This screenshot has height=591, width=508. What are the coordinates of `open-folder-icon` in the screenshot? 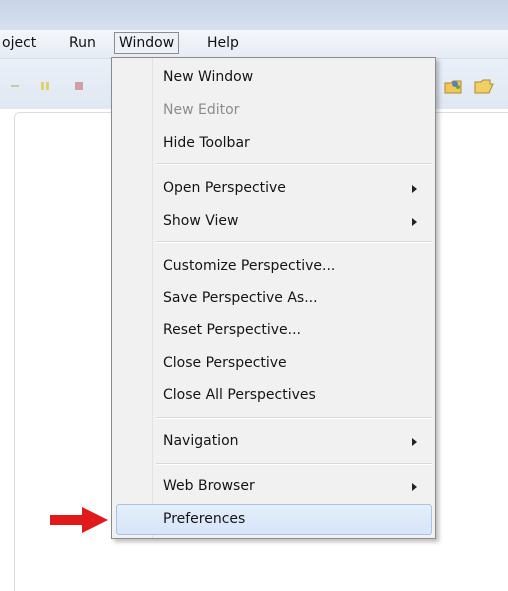 It's located at (484, 86).